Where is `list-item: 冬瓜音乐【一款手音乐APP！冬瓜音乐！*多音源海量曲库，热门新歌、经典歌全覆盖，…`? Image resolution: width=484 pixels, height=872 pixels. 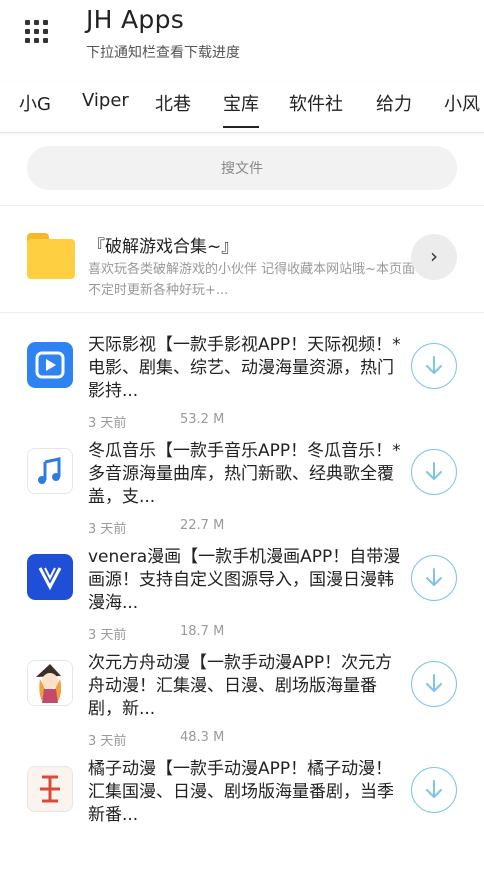
list-item: 冬瓜音乐【一款手音乐APP！冬瓜音乐！*多音源海量曲库，热门新歌、经典歌全覆盖，… is located at coordinates (242, 497).